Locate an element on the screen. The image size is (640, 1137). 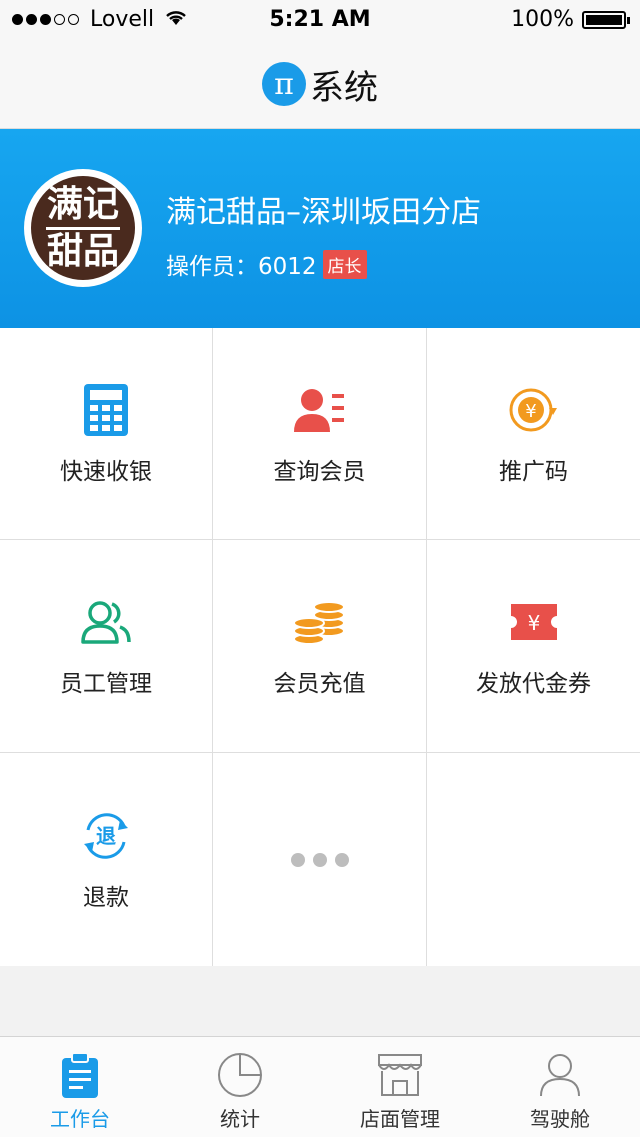
tab-statistics: 统计 is located at coordinates (240, 1087).